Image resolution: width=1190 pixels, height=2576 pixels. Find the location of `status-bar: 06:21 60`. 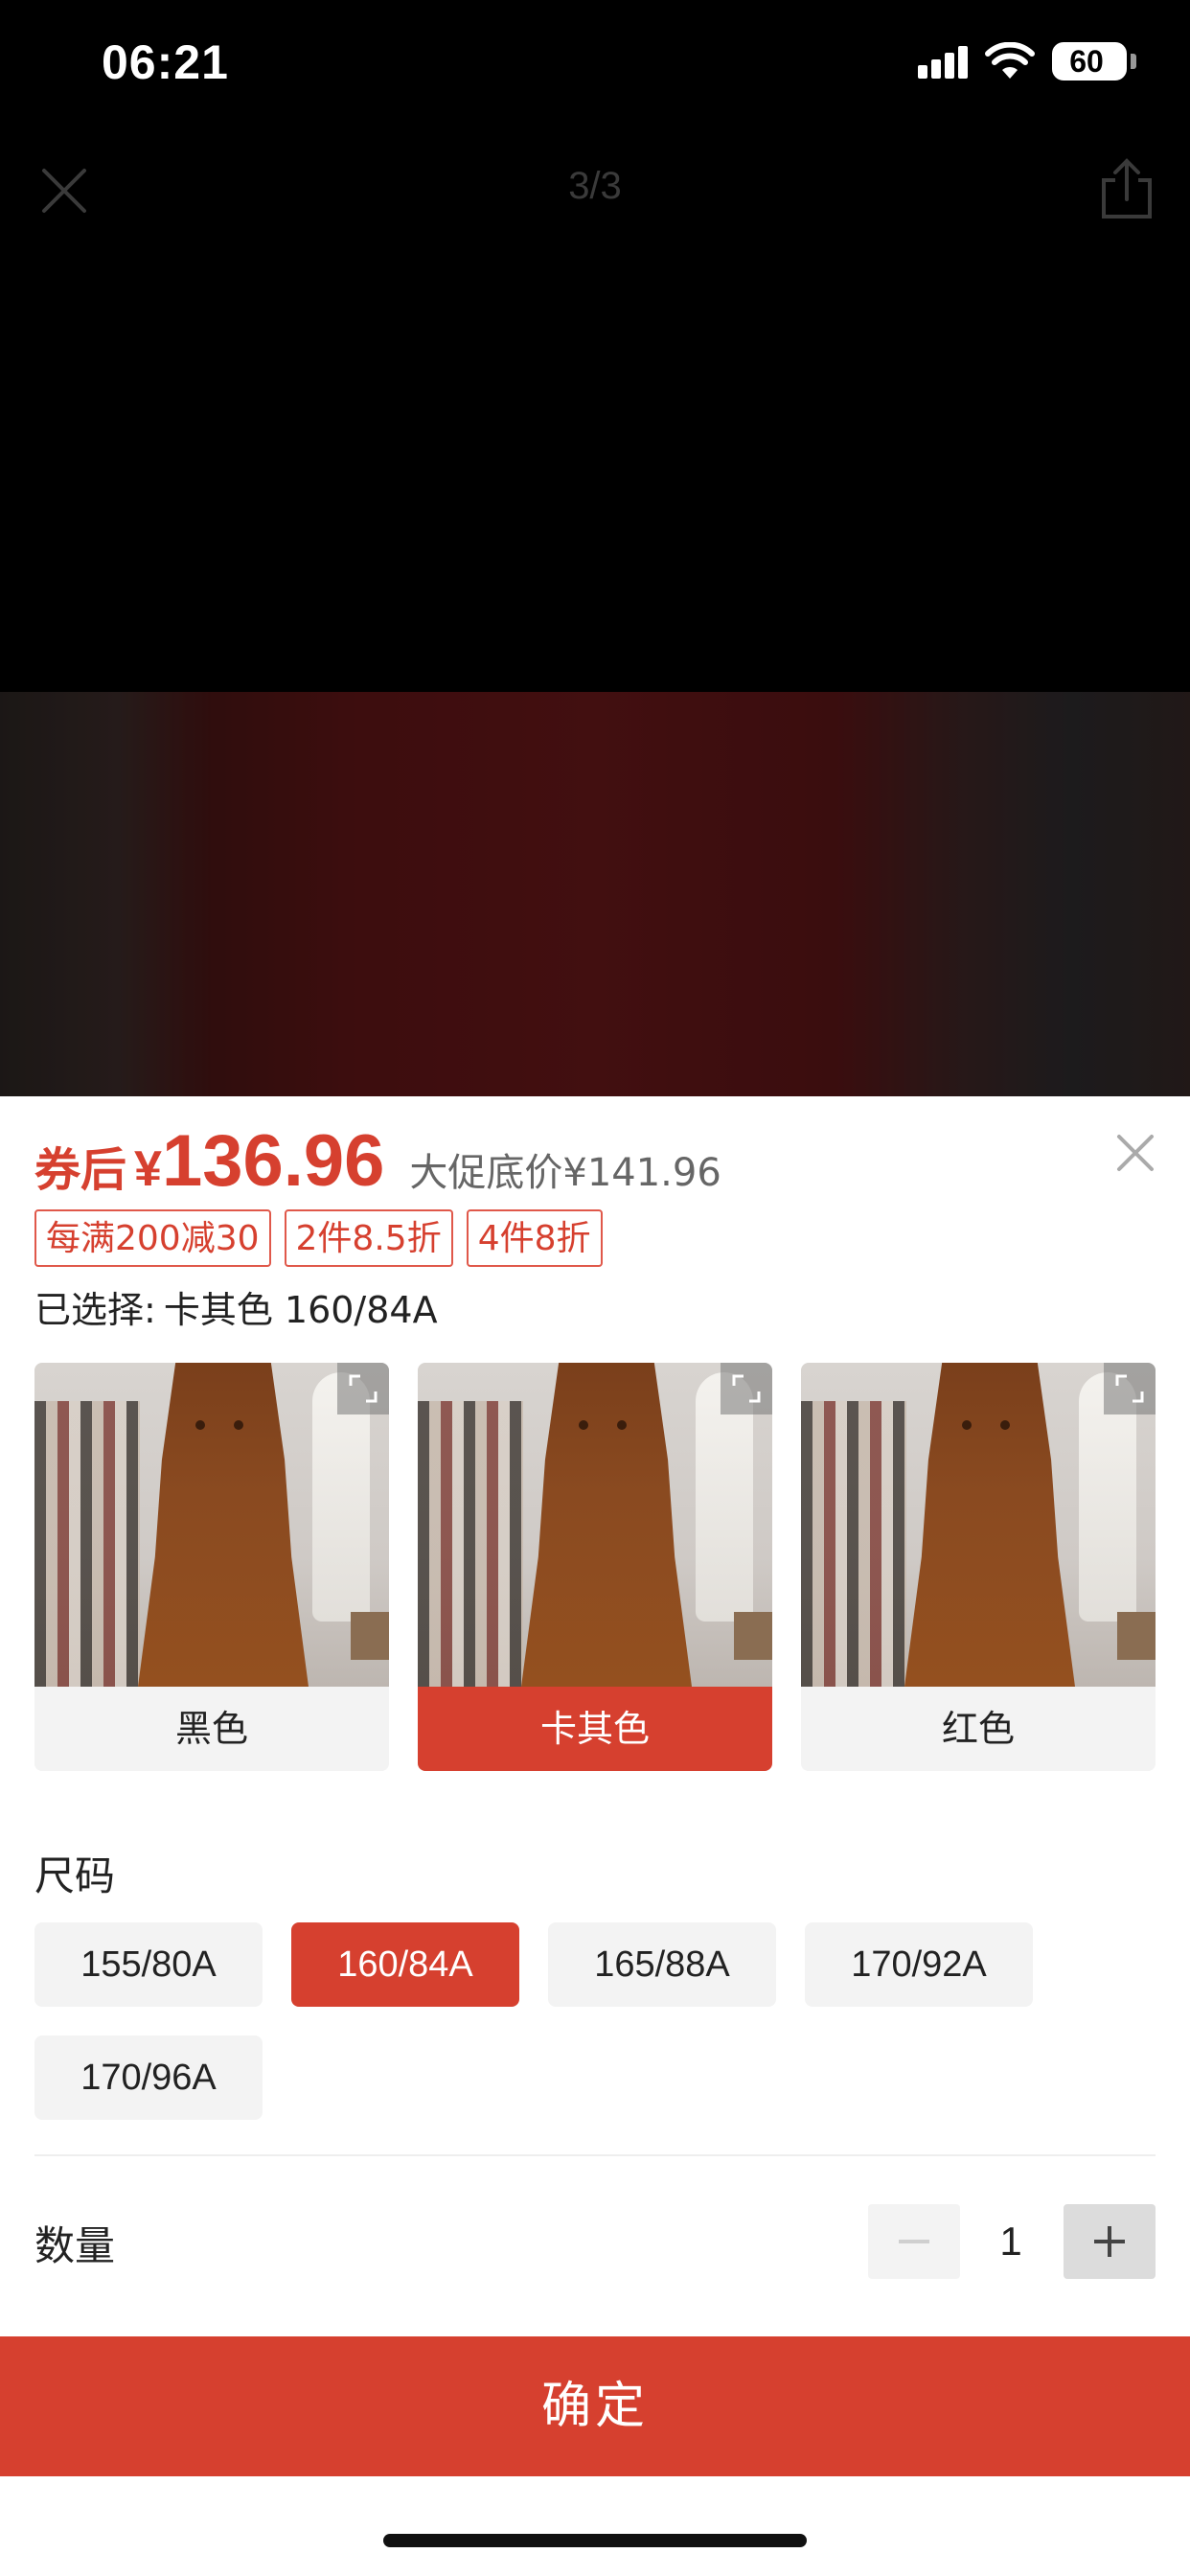

status-bar: 06:21 60 is located at coordinates (595, 67).